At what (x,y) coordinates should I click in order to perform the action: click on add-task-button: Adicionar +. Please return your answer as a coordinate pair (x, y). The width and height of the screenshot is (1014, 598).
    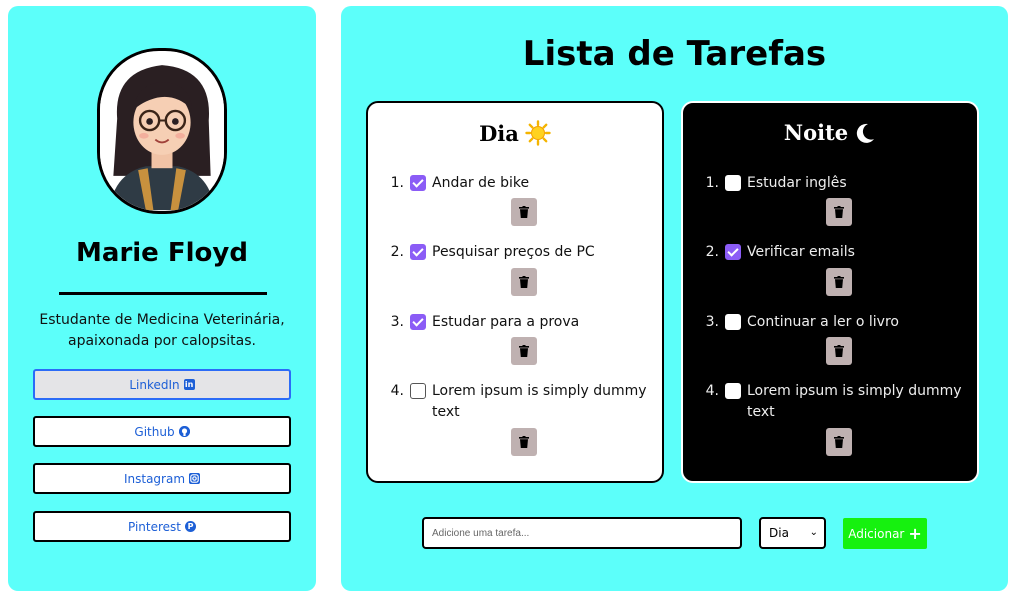
    Looking at the image, I should click on (885, 533).